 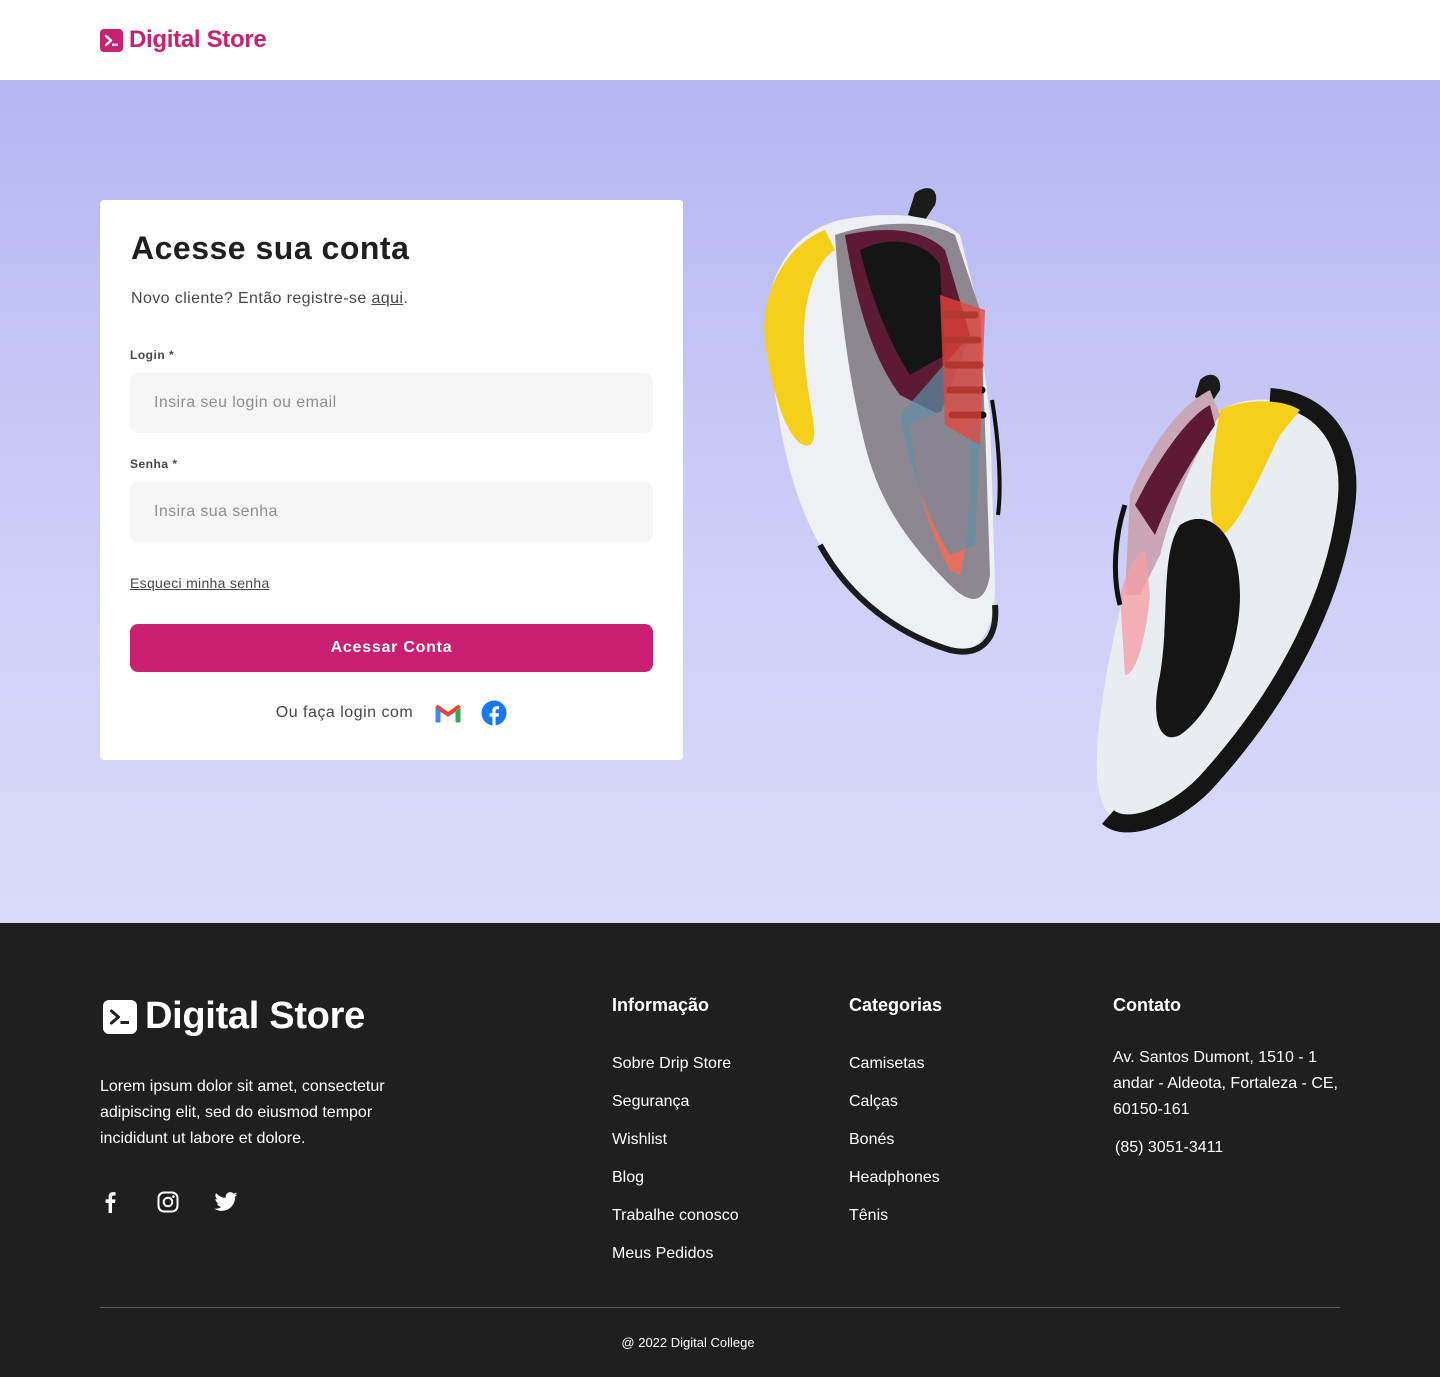 What do you see at coordinates (675, 1148) in the screenshot?
I see `footer-link-wishlist: Wishlist` at bounding box center [675, 1148].